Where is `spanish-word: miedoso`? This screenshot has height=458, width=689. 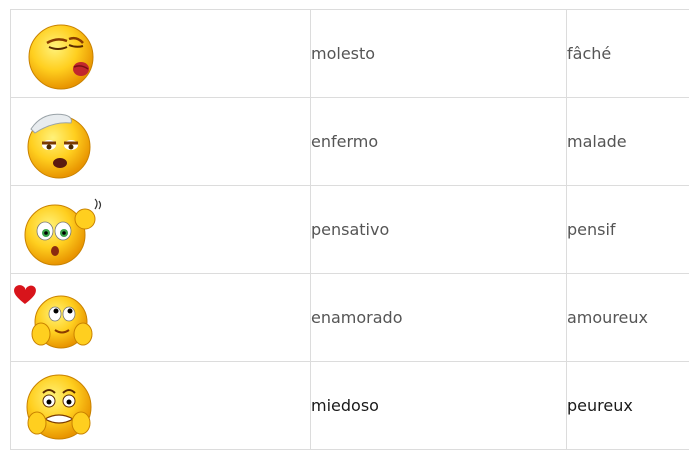 spanish-word: miedoso is located at coordinates (345, 405).